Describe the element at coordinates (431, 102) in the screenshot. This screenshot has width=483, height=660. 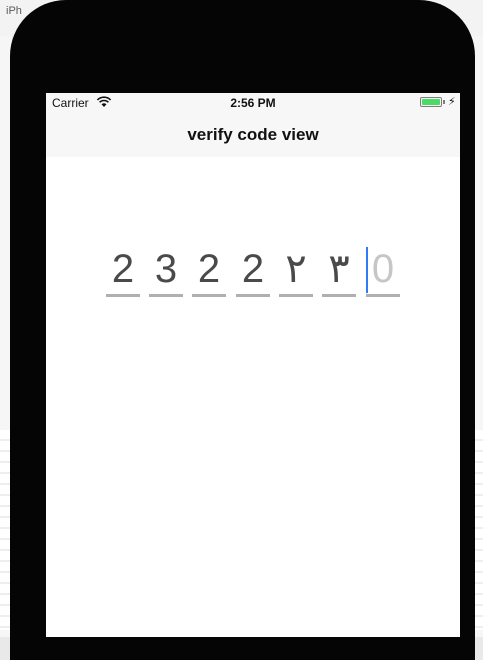
I see `battery-full-icon` at that location.